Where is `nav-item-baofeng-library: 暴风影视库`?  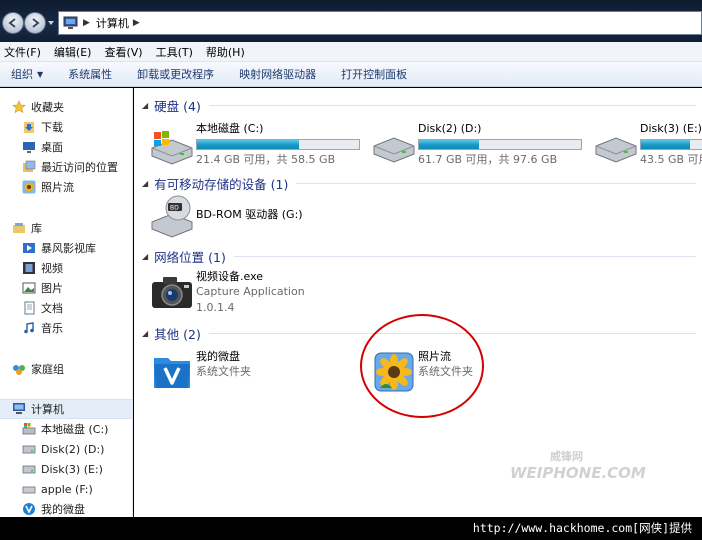 nav-item-baofeng-library: 暴风影视库 is located at coordinates (66, 248).